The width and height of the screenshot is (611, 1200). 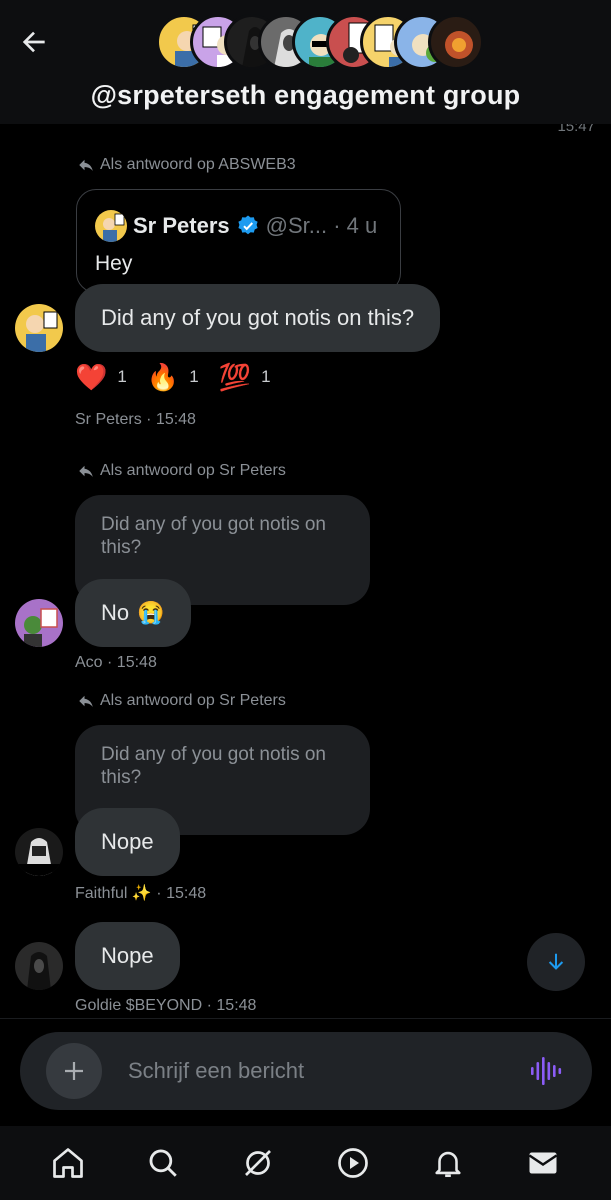 What do you see at coordinates (113, 893) in the screenshot?
I see `author-name: Faithful ✨` at bounding box center [113, 893].